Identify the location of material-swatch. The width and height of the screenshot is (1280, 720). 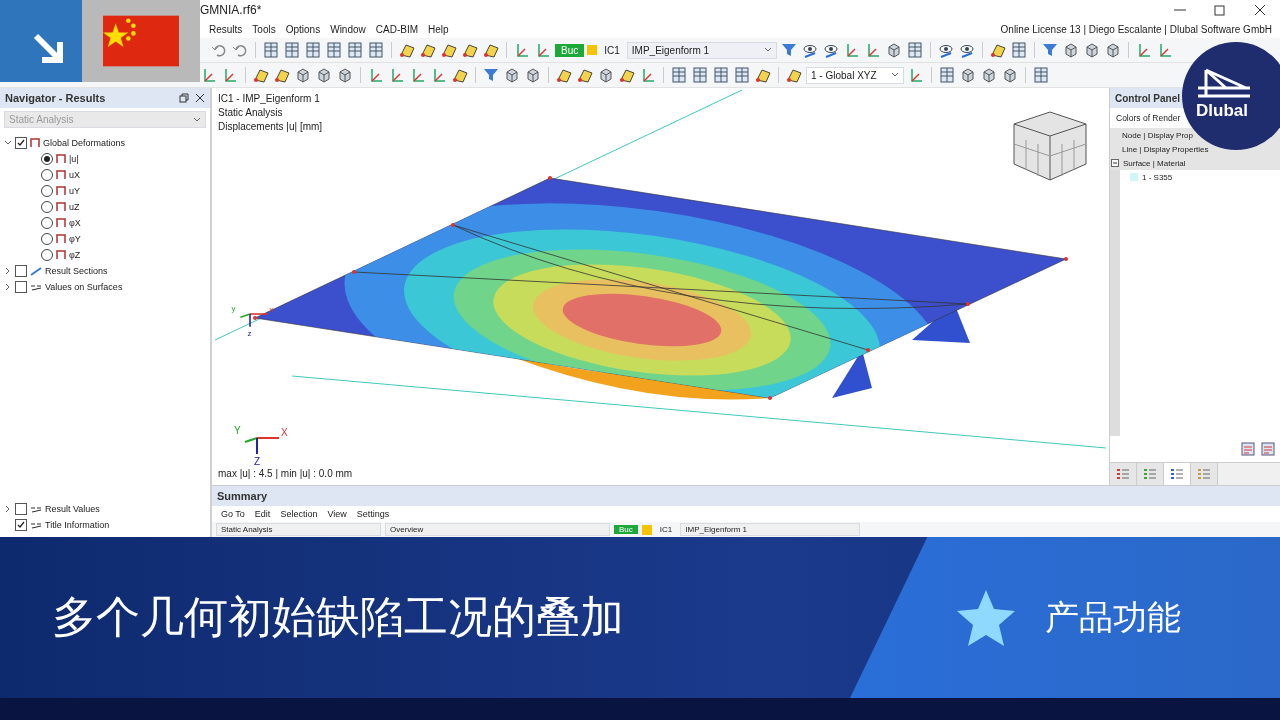
(1134, 177).